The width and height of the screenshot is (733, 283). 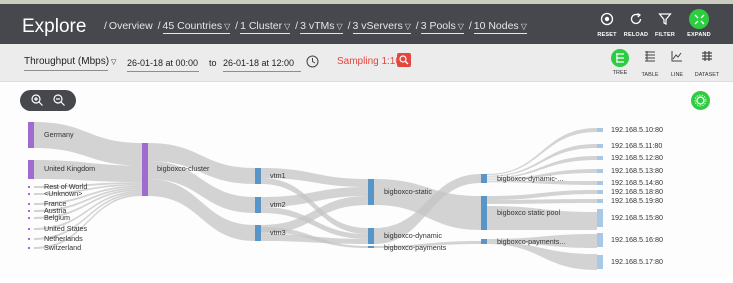 What do you see at coordinates (707, 63) in the screenshot?
I see `view-dataset-button: DATASET` at bounding box center [707, 63].